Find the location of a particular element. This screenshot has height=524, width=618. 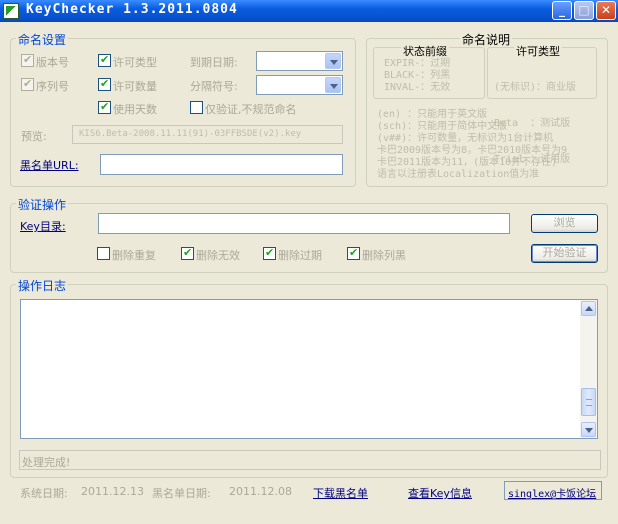

key-dir-label: Key目录: is located at coordinates (43, 226).